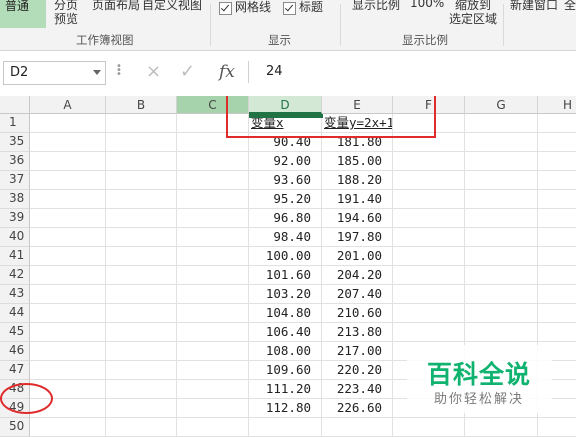 The width and height of the screenshot is (576, 437). Describe the element at coordinates (153, 72) in the screenshot. I see `cancel-icon: ×` at that location.